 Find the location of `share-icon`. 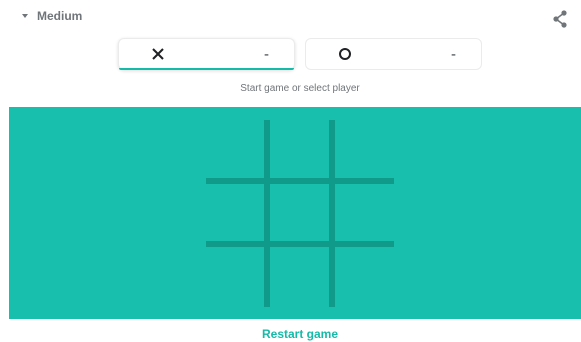

share-icon is located at coordinates (560, 19).